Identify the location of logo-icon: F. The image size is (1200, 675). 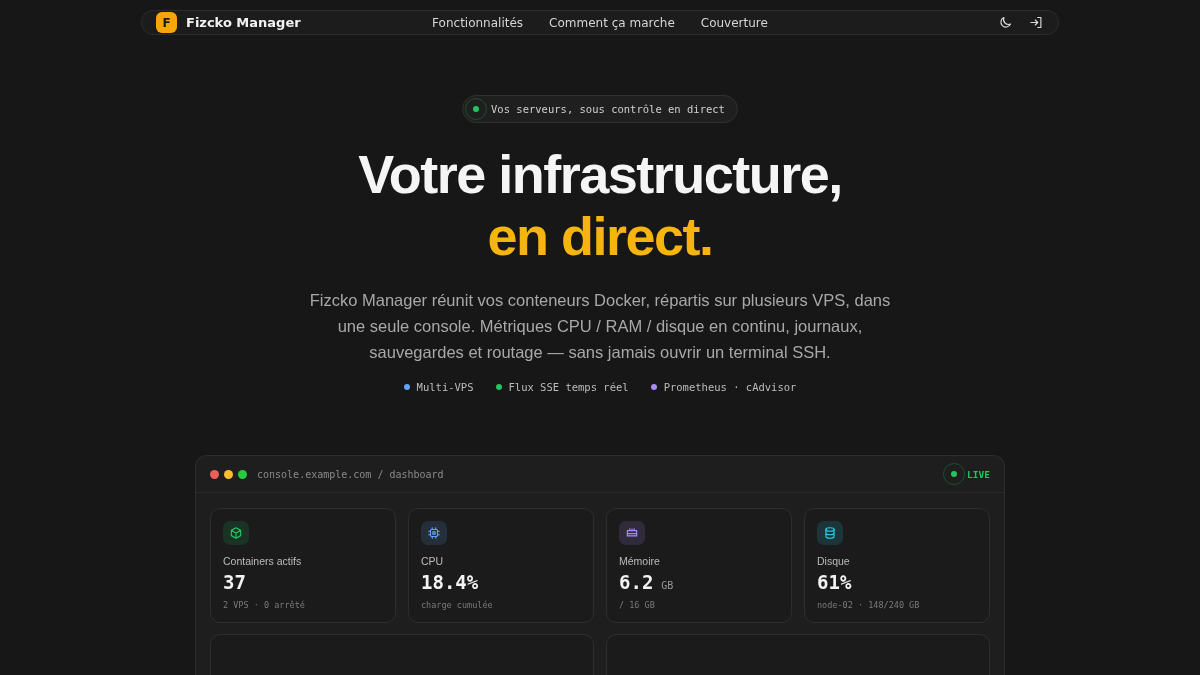
(166, 22).